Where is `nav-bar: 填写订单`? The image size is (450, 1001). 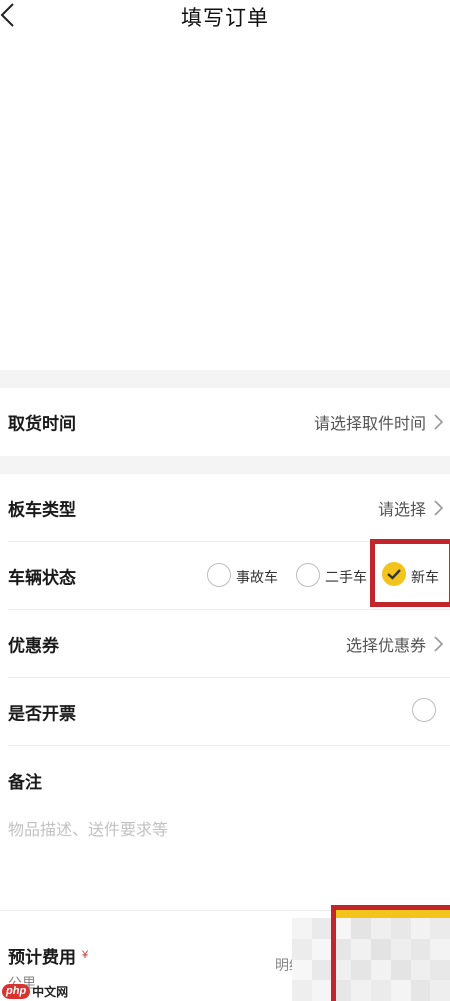 nav-bar: 填写订单 is located at coordinates (225, 16).